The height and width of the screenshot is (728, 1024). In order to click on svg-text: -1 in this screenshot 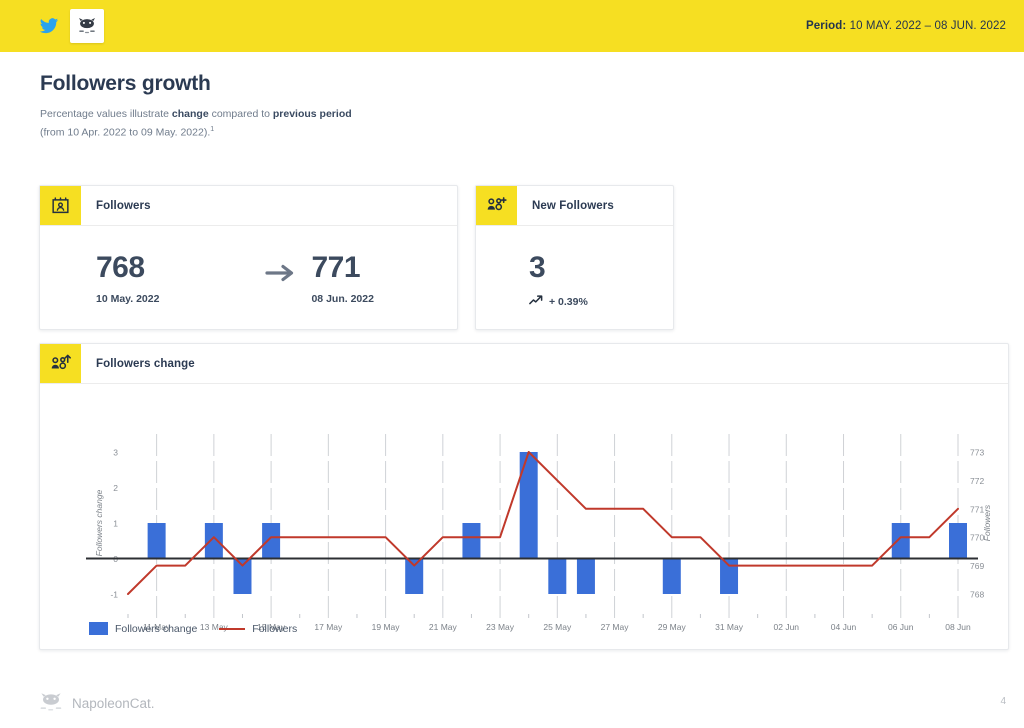, I will do `click(114, 595)`.